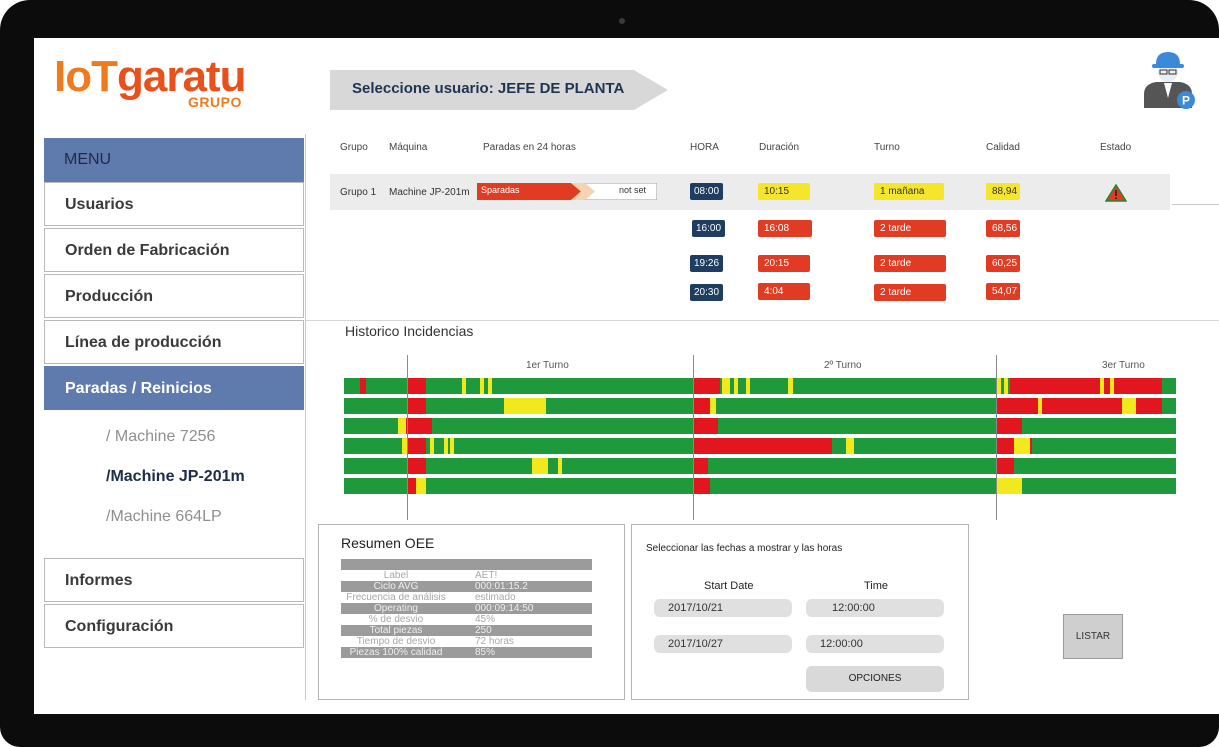 Image resolution: width=1219 pixels, height=747 pixels. I want to click on sidebar-item-informes: Informes, so click(174, 580).